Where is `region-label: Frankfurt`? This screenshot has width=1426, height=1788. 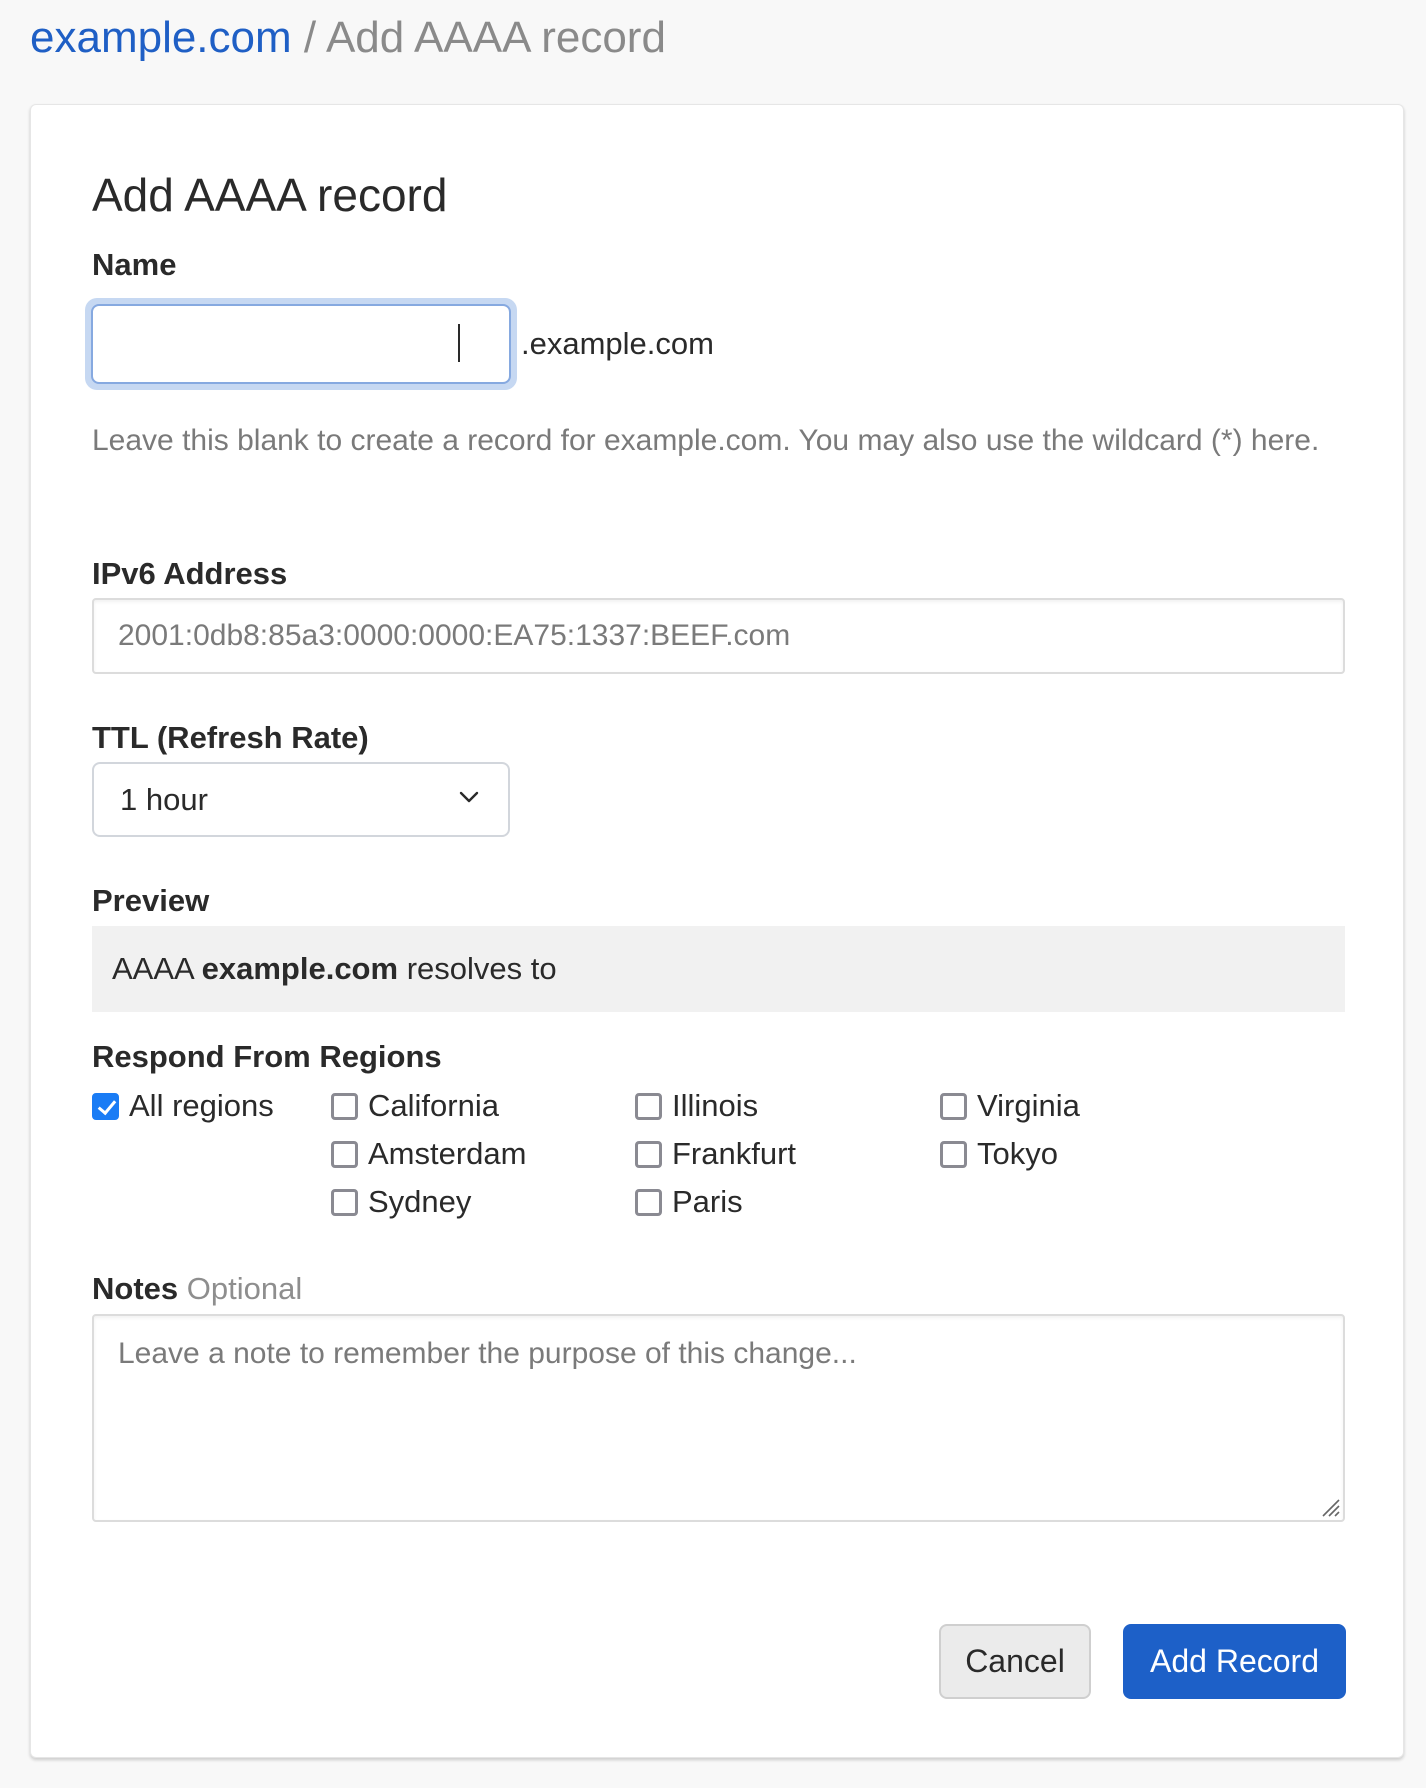
region-label: Frankfurt is located at coordinates (734, 1153).